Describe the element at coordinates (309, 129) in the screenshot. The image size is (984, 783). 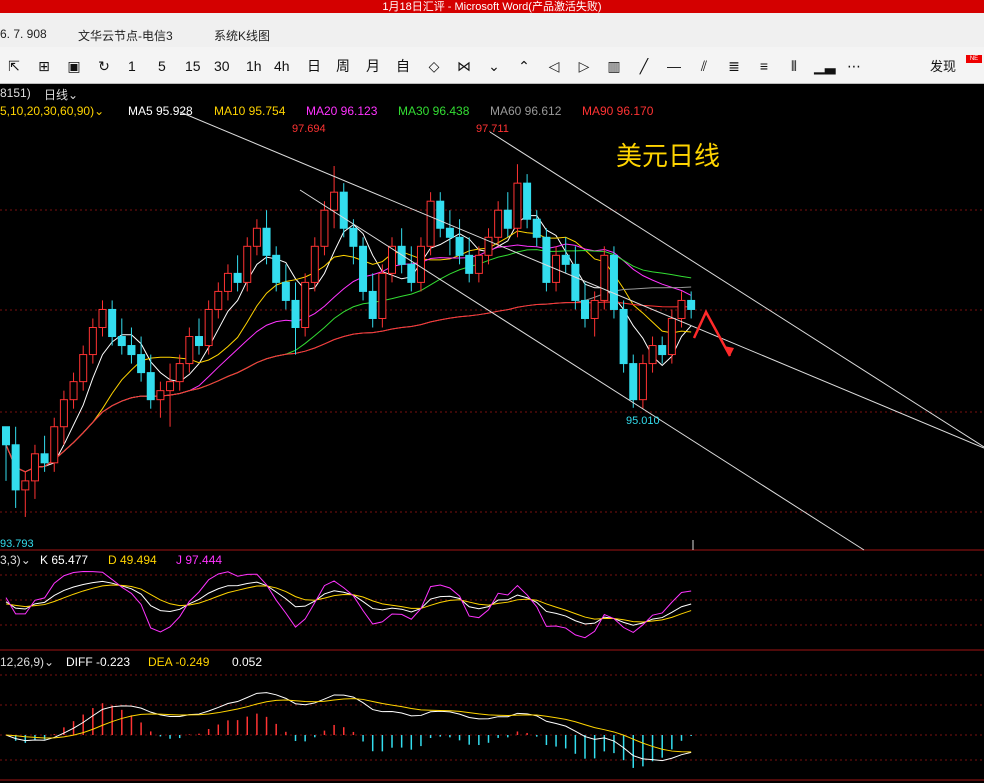
I see `high1-label: 97.694` at that location.